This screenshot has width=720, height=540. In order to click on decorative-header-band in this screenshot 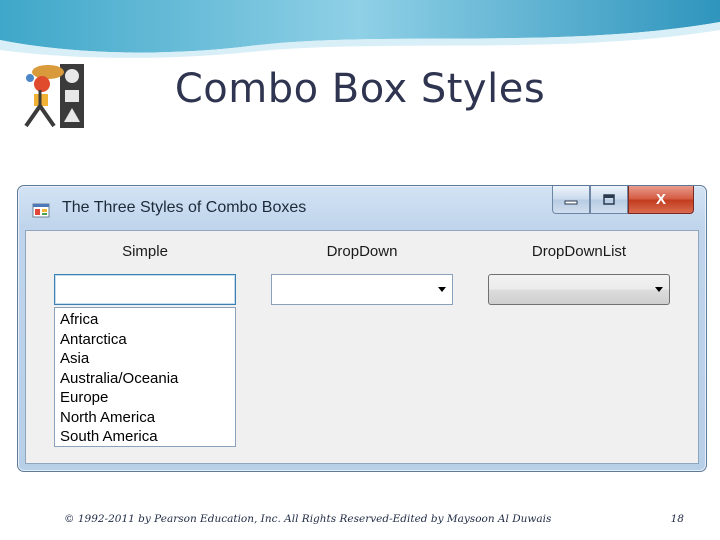, I will do `click(360, 29)`.